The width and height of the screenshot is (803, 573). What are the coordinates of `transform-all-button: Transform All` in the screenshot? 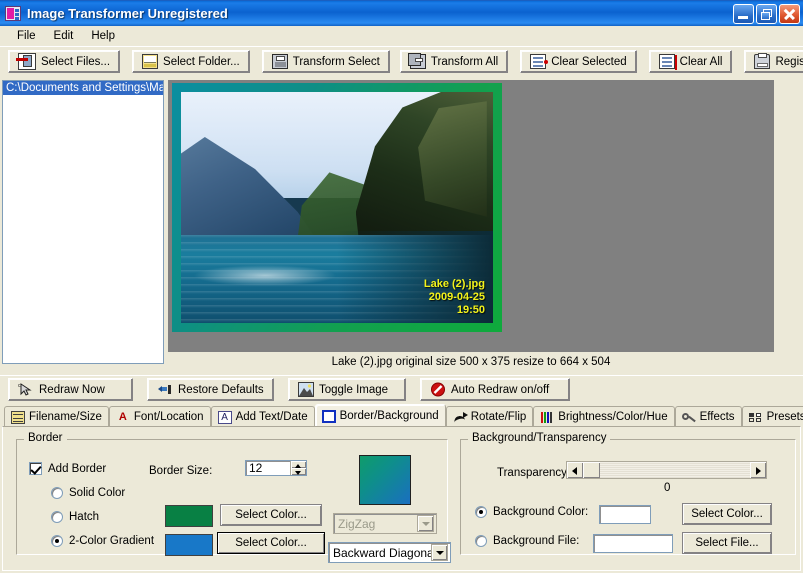 It's located at (454, 61).